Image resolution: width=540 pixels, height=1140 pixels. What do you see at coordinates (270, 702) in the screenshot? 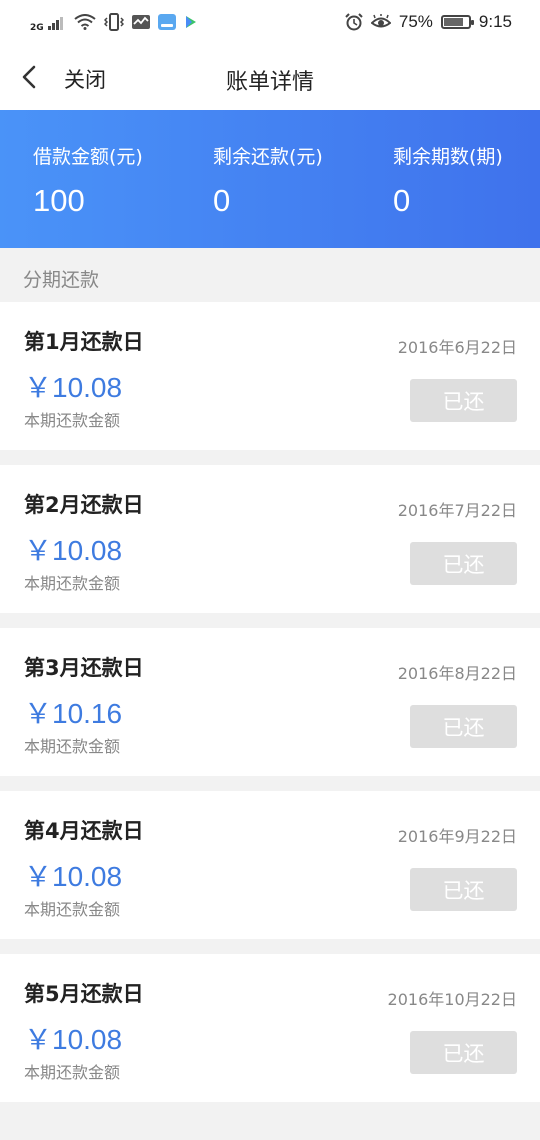
I see `installment-item: 第3月还款日 2016年8月22日 ￥10.16 本期还款金额 已还` at bounding box center [270, 702].